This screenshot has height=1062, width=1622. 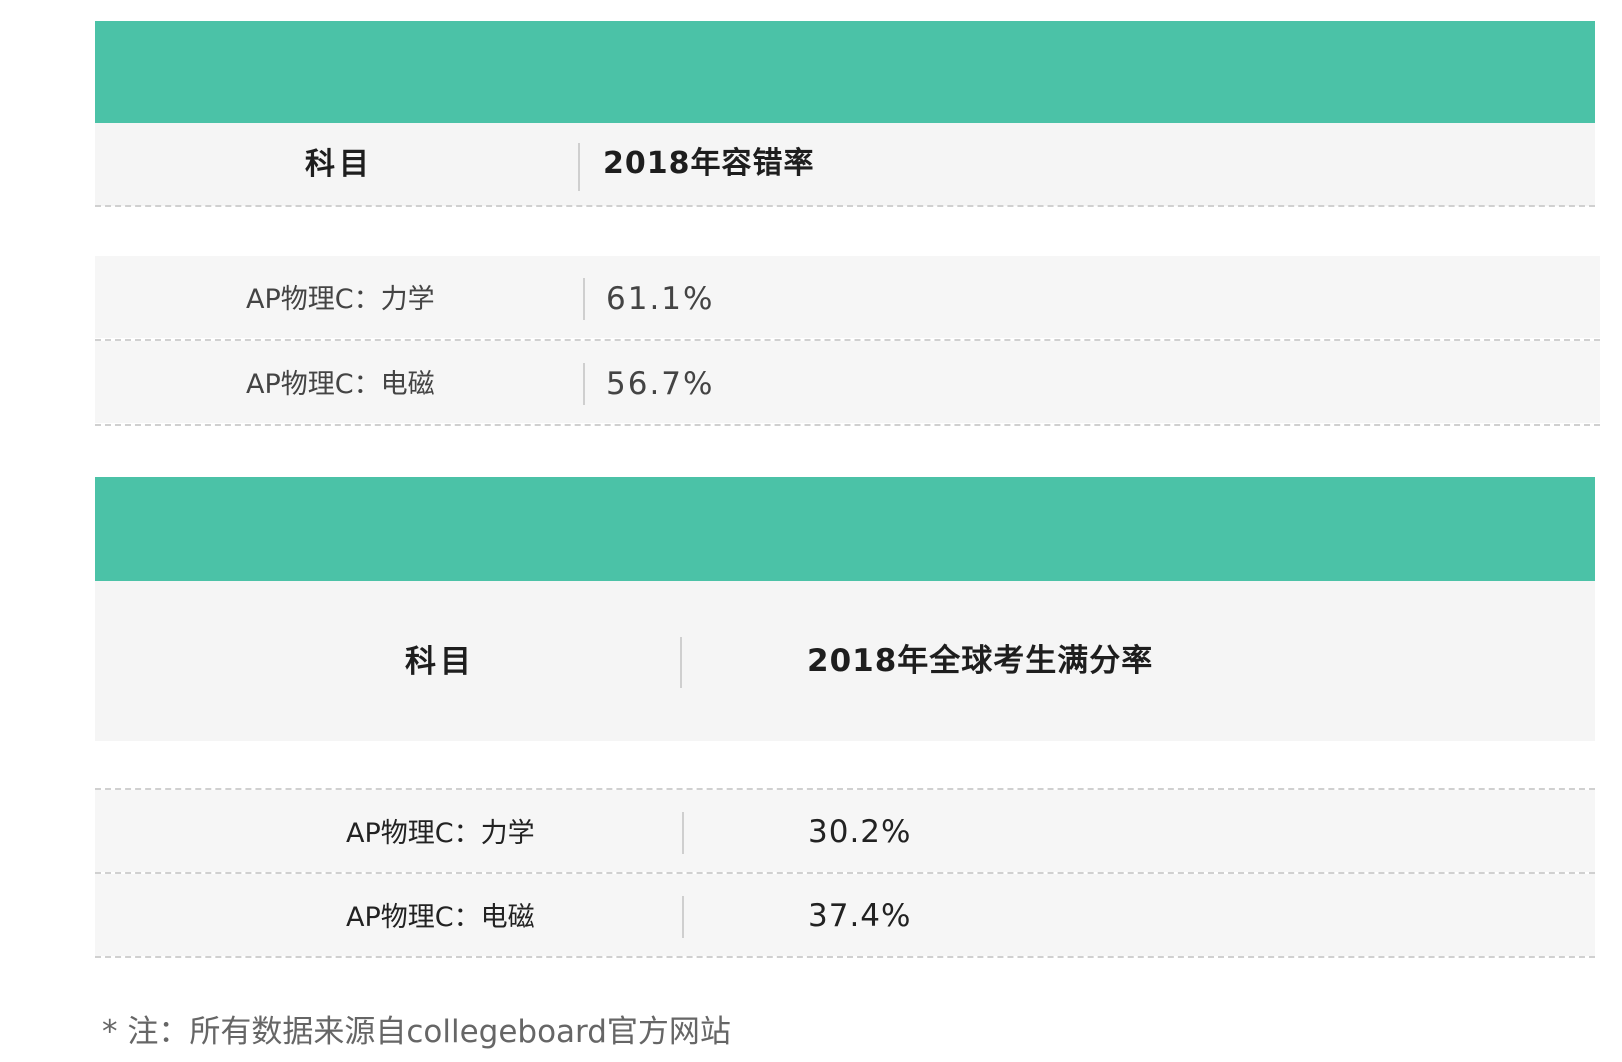 What do you see at coordinates (416, 1032) in the screenshot?
I see `footnote: * 注：所有数据来源自collegeboard官方网站` at bounding box center [416, 1032].